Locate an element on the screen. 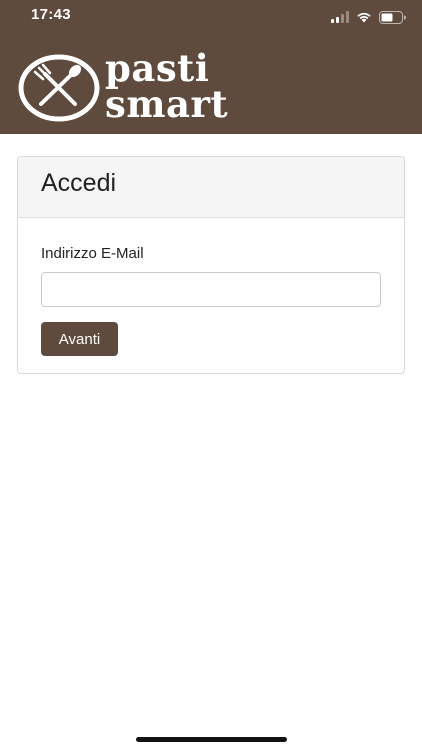 This screenshot has width=422, height=750. home-indicator is located at coordinates (211, 739).